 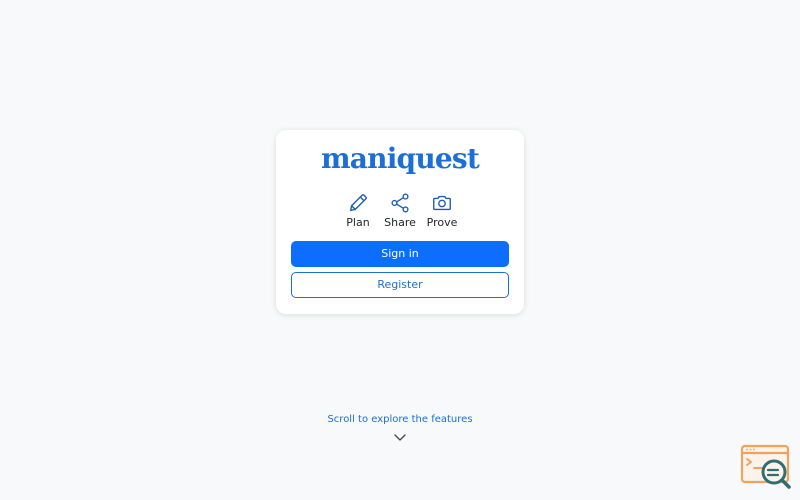 What do you see at coordinates (400, 285) in the screenshot?
I see `register-button: Register` at bounding box center [400, 285].